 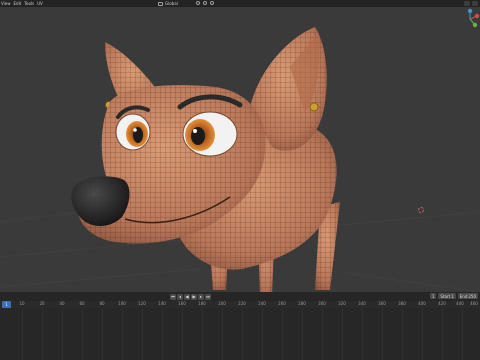 I want to click on play-reverse-icon: ◀, so click(x=187, y=296).